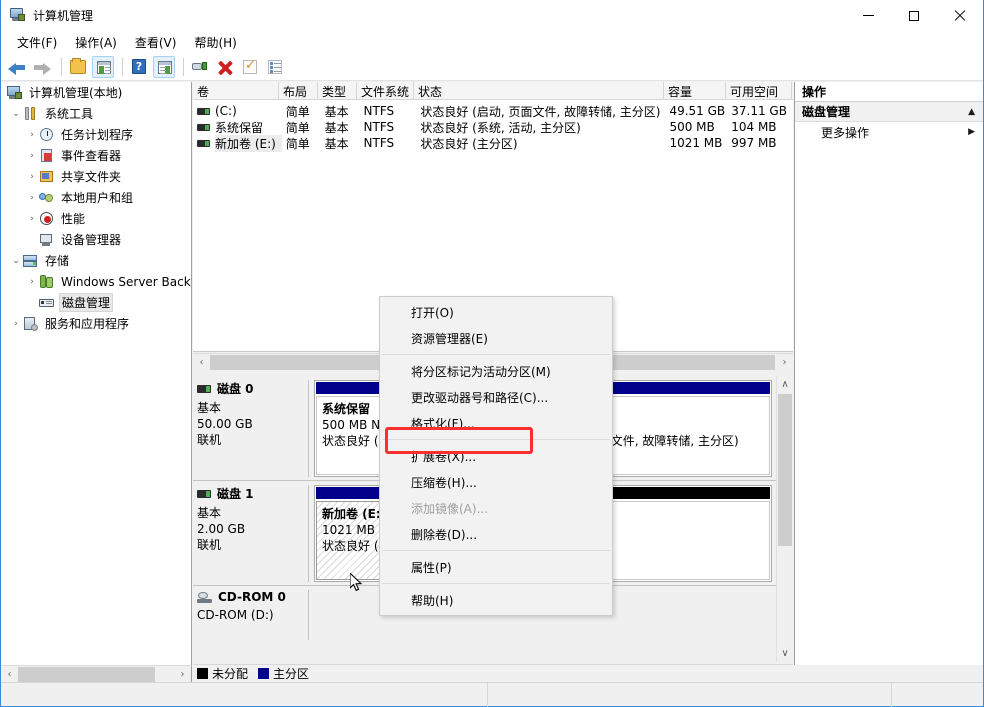 The height and width of the screenshot is (707, 984). I want to click on maximize-button, so click(914, 15).